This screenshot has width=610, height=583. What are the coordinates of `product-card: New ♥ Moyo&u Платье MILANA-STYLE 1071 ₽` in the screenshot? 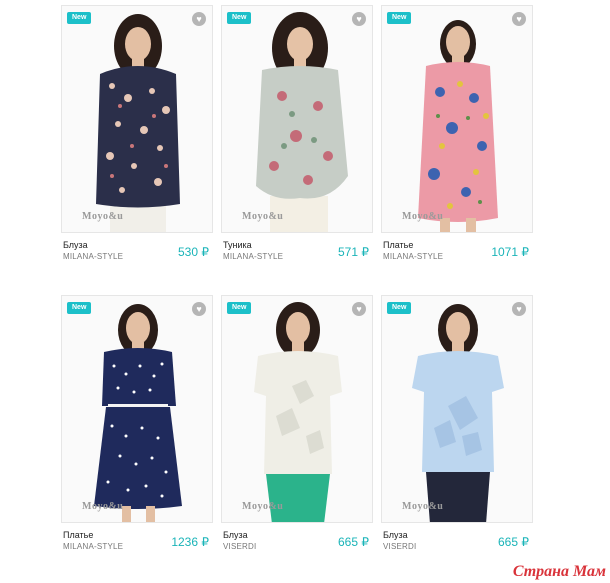 It's located at (457, 137).